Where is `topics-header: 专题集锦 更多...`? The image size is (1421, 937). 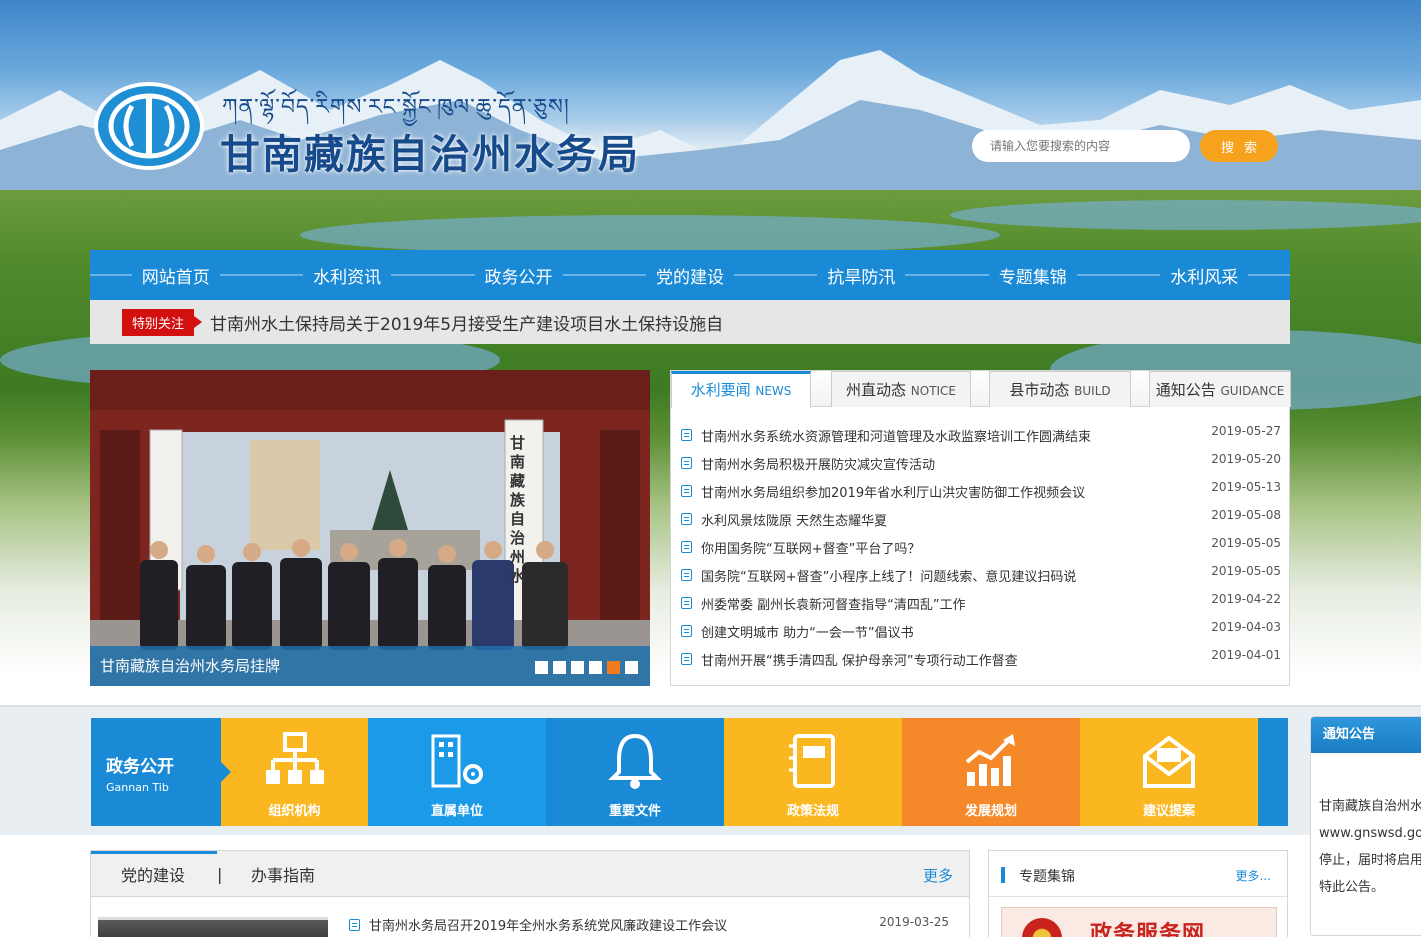
topics-header: 专题集锦 更多... is located at coordinates (1138, 874).